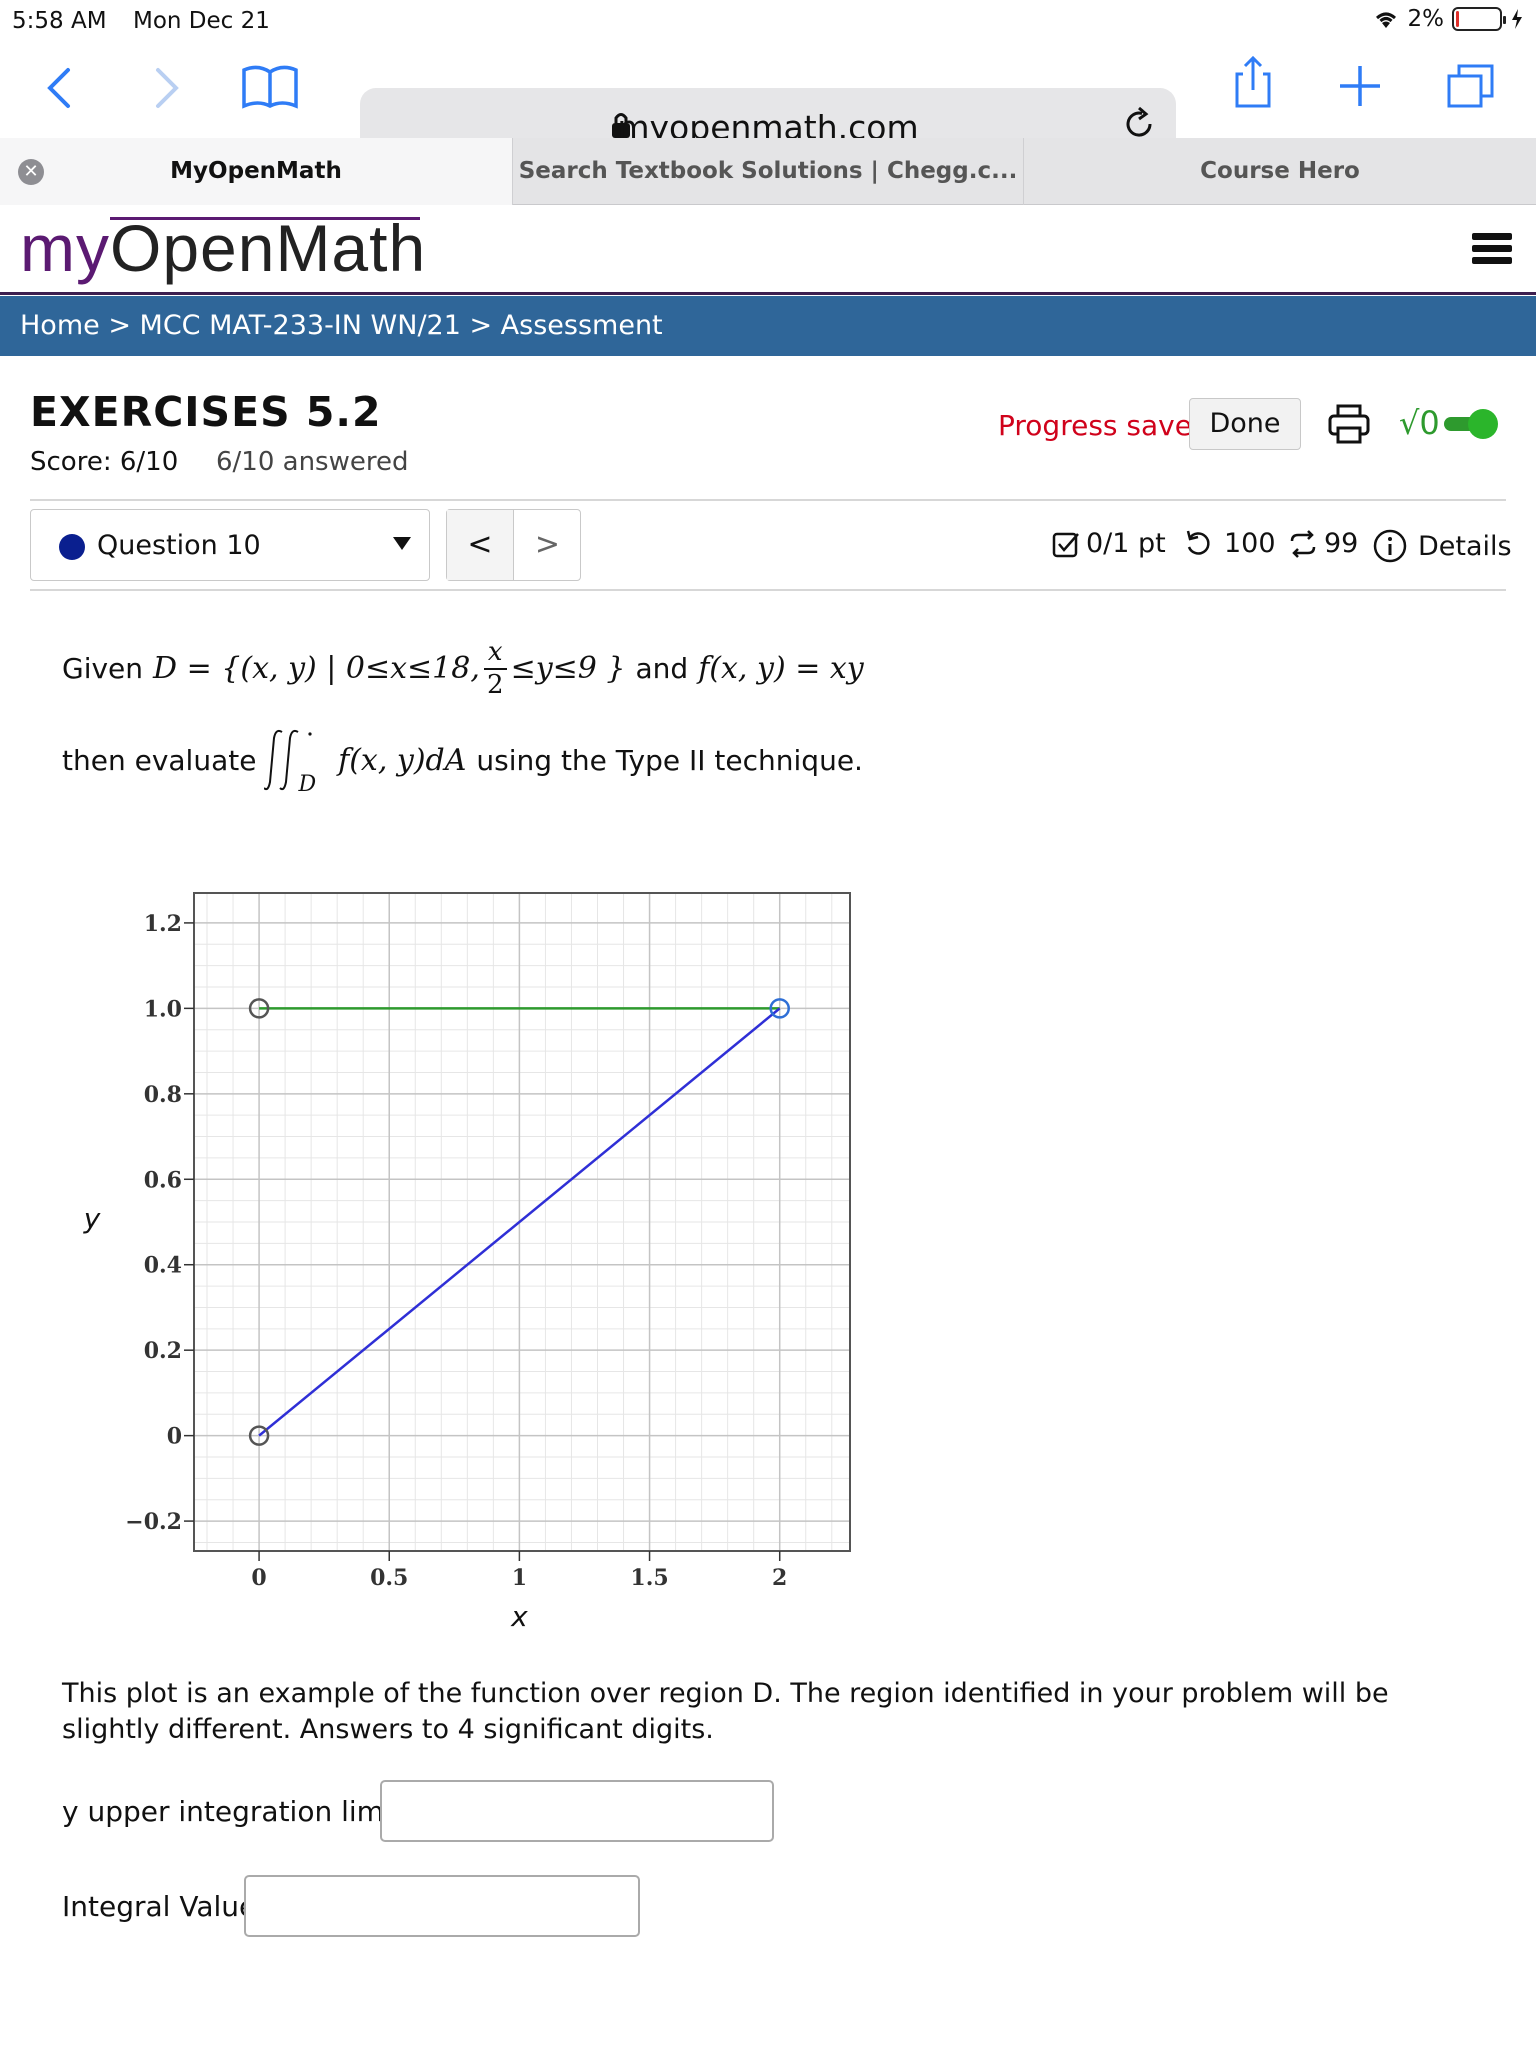  What do you see at coordinates (163, 1009) in the screenshot?
I see `y-tick-label: 1.0` at bounding box center [163, 1009].